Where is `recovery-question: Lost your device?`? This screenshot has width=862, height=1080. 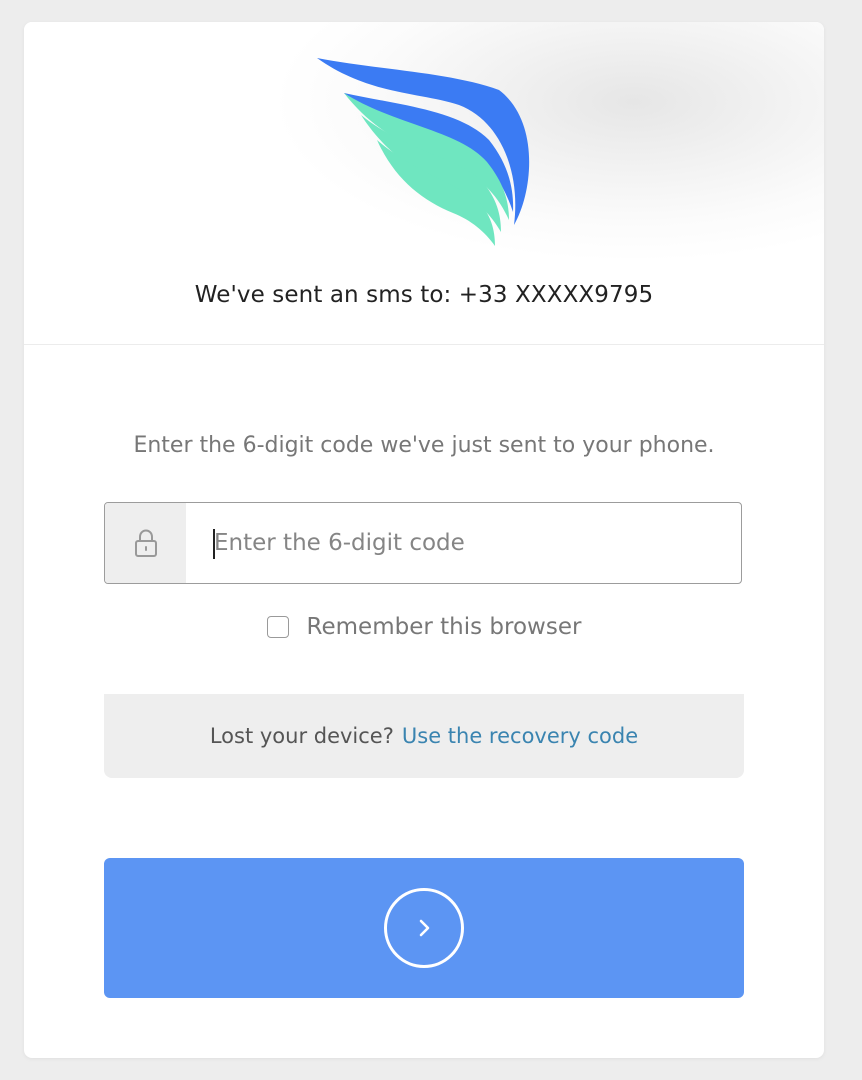
recovery-question: Lost your device? is located at coordinates (301, 736).